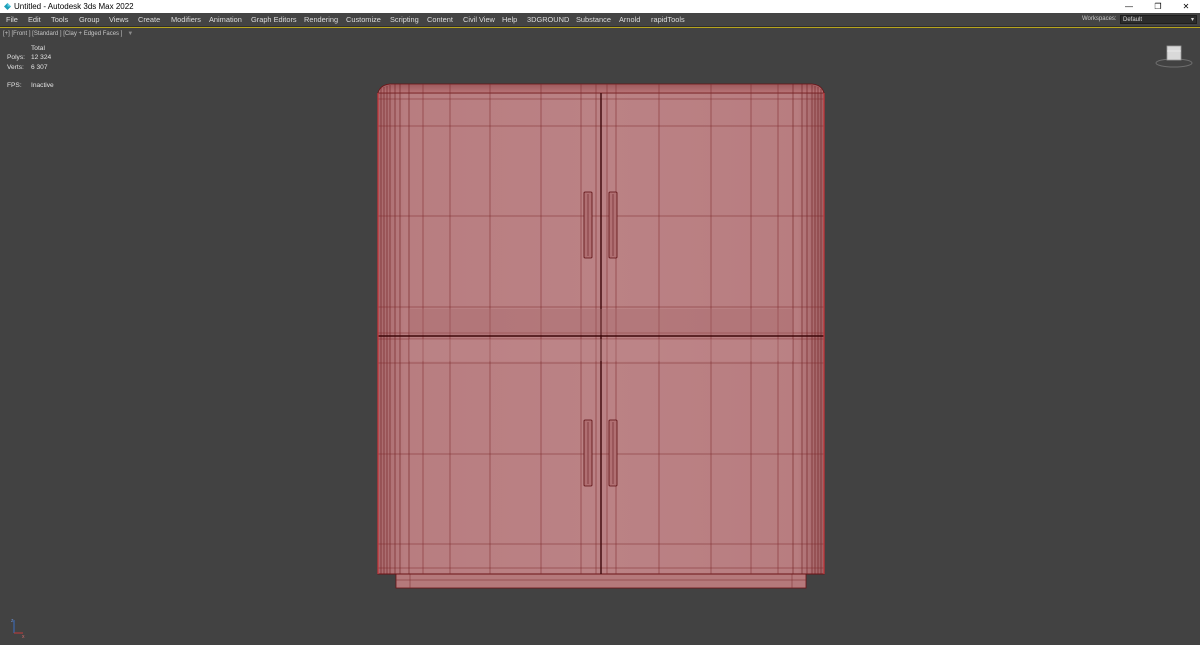  I want to click on window-title: Untitled - Autodesk 3ds Max 2022, so click(74, 6).